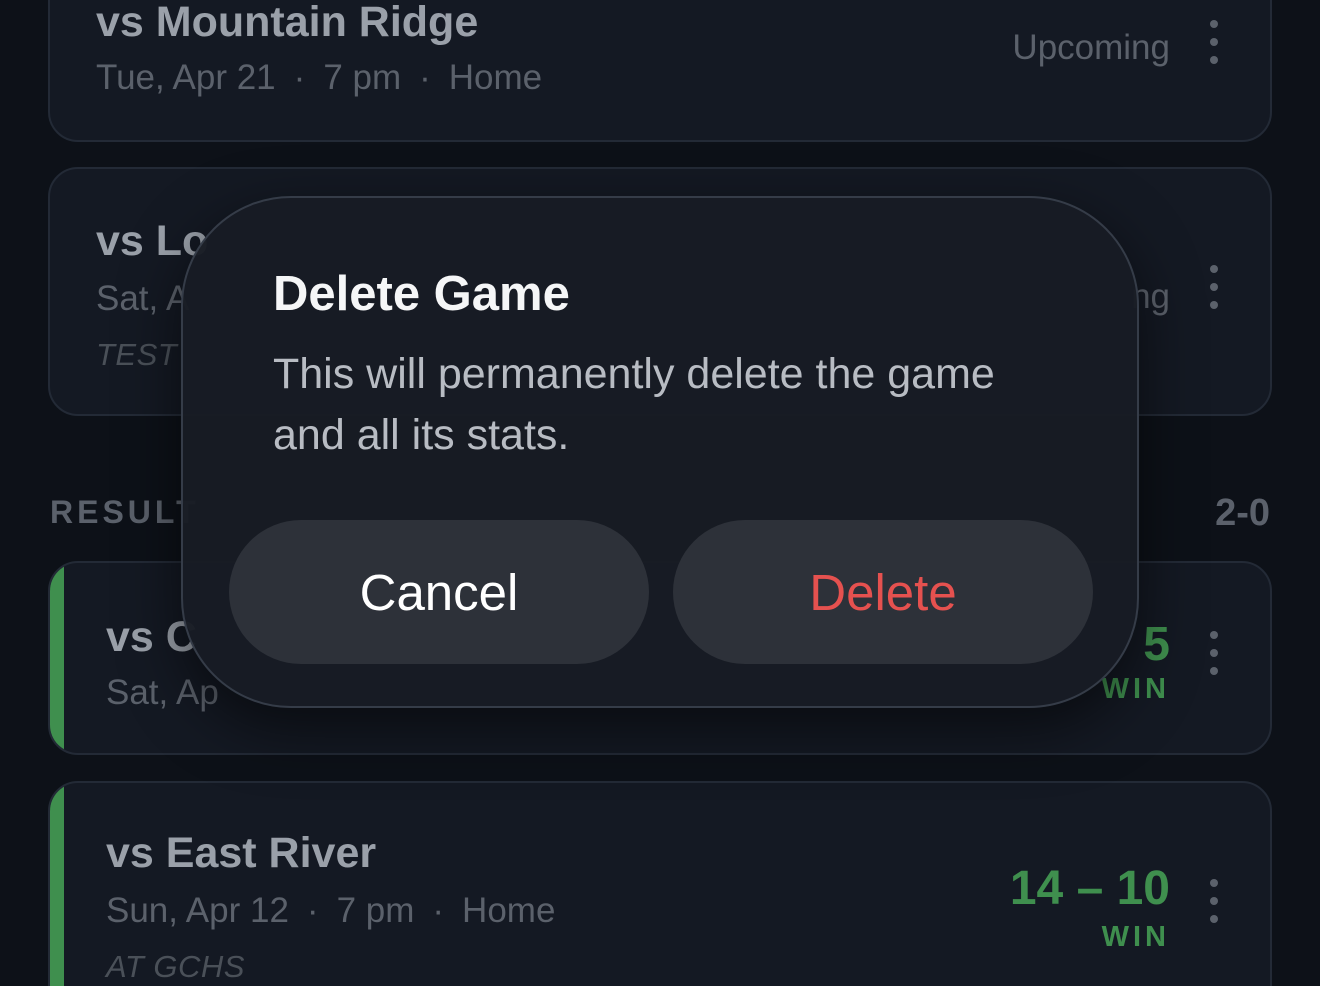 The width and height of the screenshot is (1320, 986). I want to click on game-date: Sat, Ap, so click(162, 692).